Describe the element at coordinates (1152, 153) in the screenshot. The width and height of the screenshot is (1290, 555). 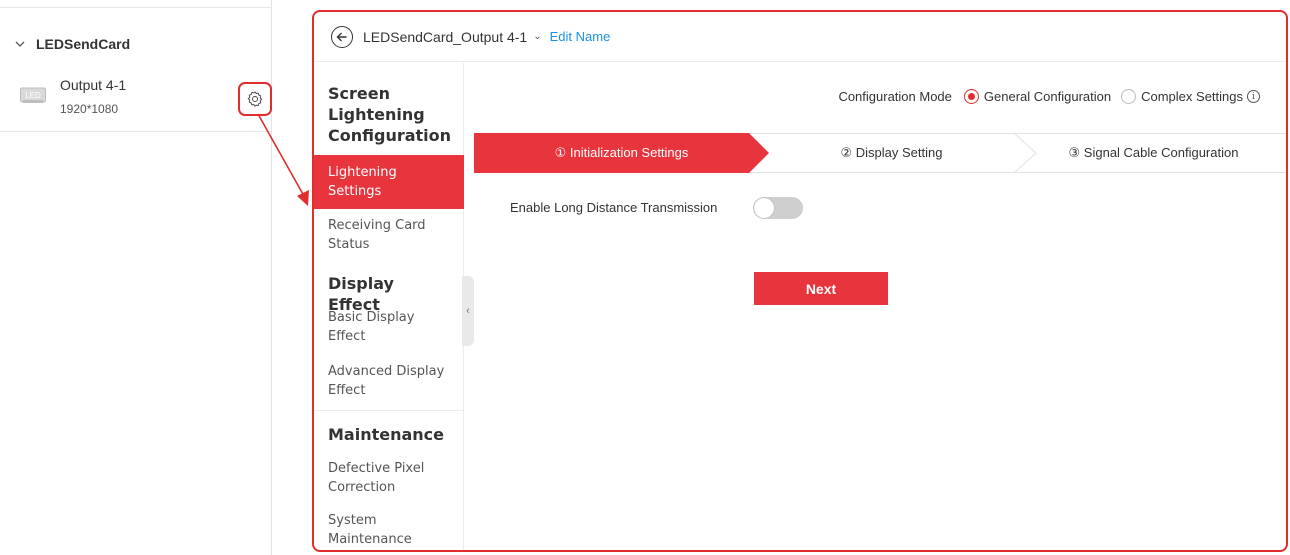
I see `step-signal-cable-configuration: ③ Signal Cable Configuration` at that location.